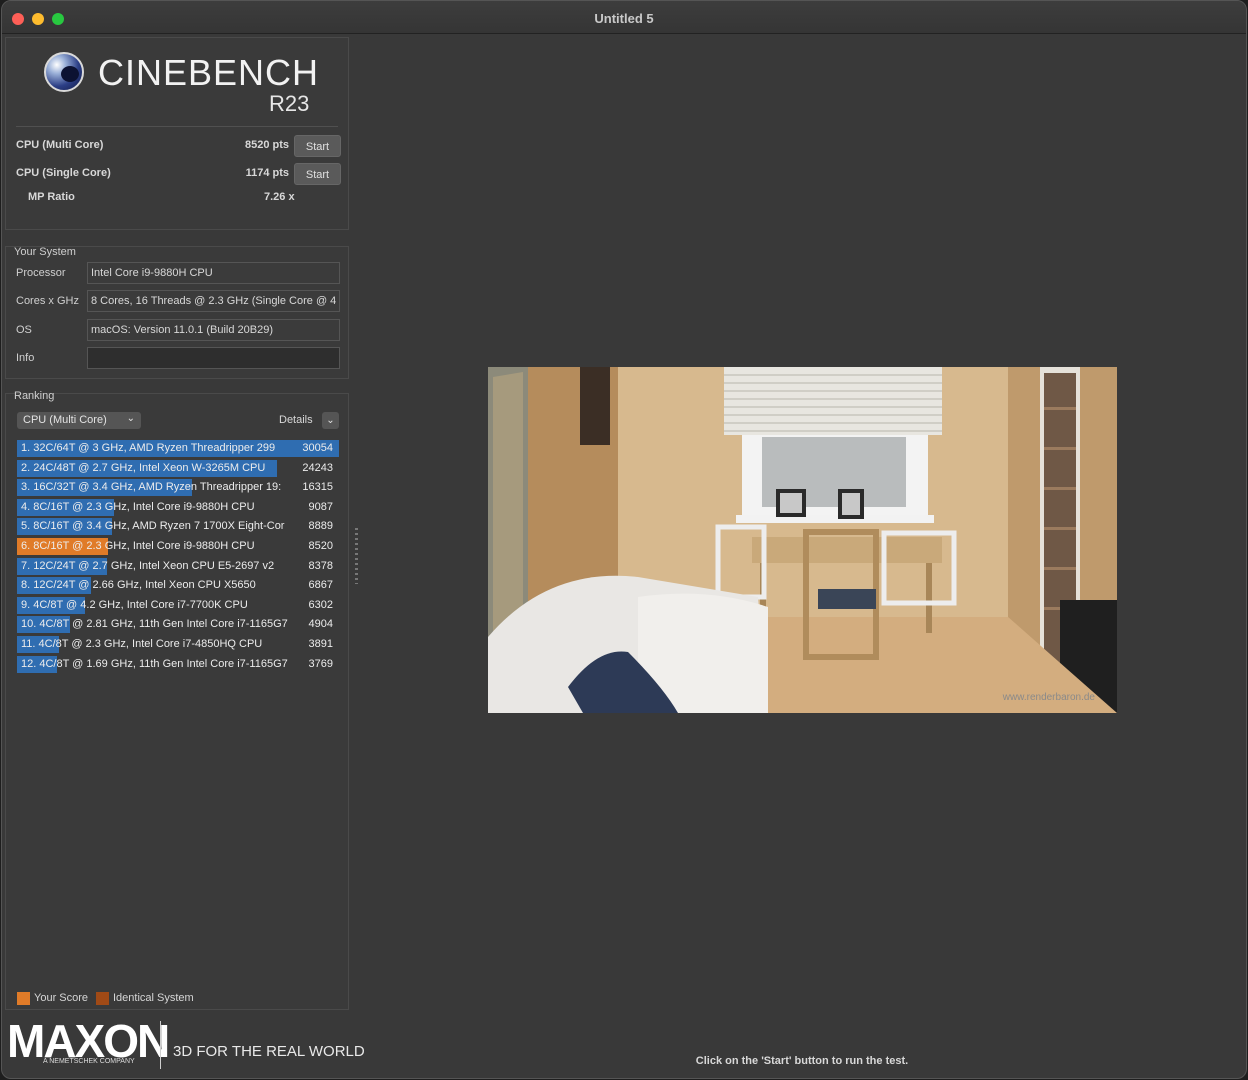 The height and width of the screenshot is (1080, 1248). What do you see at coordinates (23, 998) in the screenshot?
I see `your-score-swatch` at bounding box center [23, 998].